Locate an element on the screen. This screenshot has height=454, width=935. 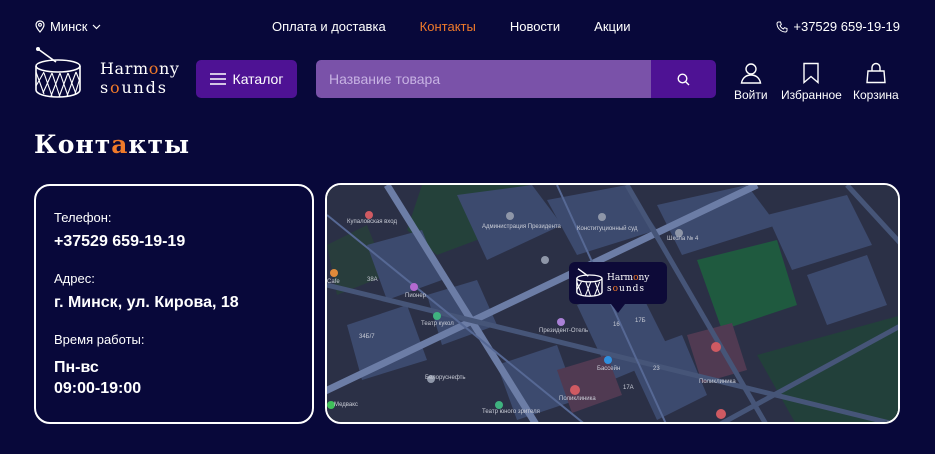
map-label: Театр кукол is located at coordinates (437, 324).